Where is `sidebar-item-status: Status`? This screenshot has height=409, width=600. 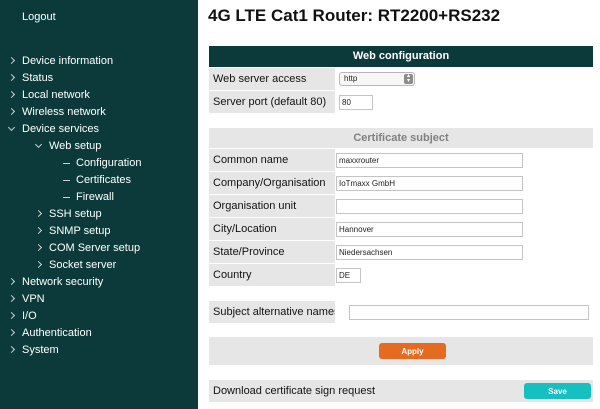 sidebar-item-status: Status is located at coordinates (99, 78).